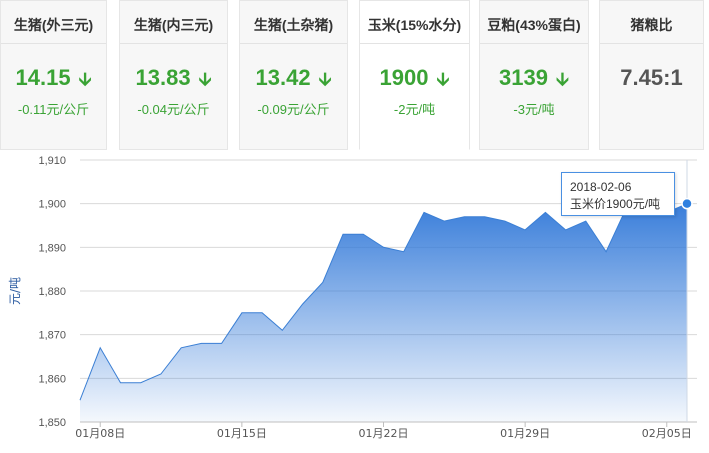  I want to click on card-pig-grain-ratio: 猪粮比 7.45:1, so click(651, 75).